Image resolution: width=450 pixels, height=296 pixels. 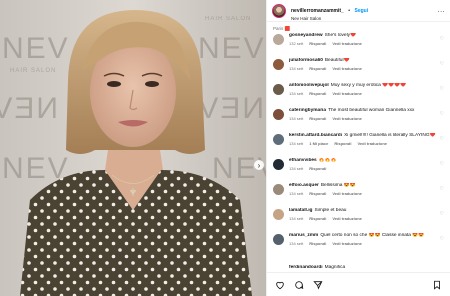 What do you see at coordinates (327, 160) in the screenshot?
I see `comment-text: 🔥🔥🔥` at bounding box center [327, 160].